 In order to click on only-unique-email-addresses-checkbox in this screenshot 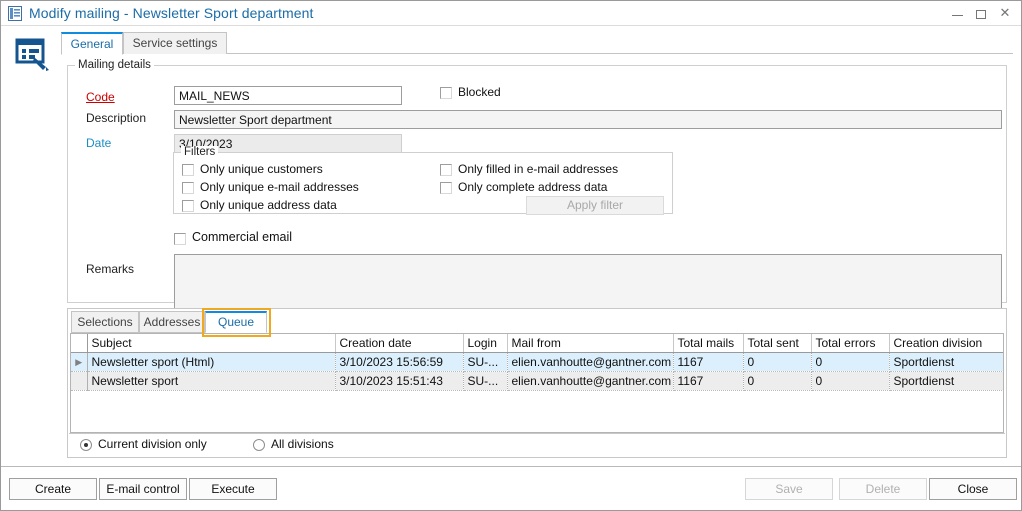, I will do `click(188, 188)`.